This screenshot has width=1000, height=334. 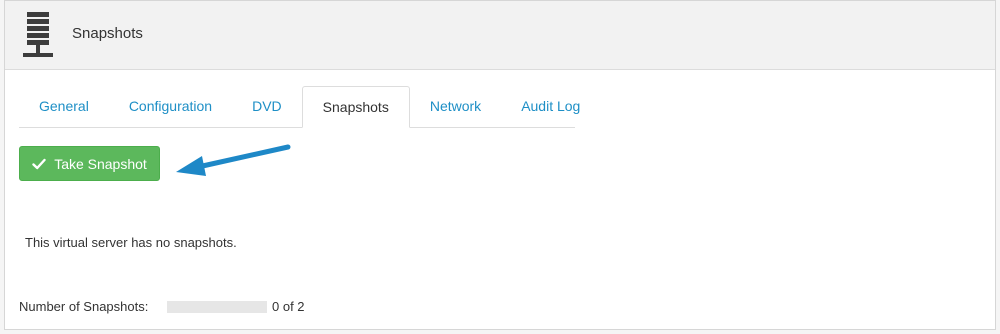 What do you see at coordinates (131, 242) in the screenshot?
I see `empty-state-message: This virtual server has no snapshots.` at bounding box center [131, 242].